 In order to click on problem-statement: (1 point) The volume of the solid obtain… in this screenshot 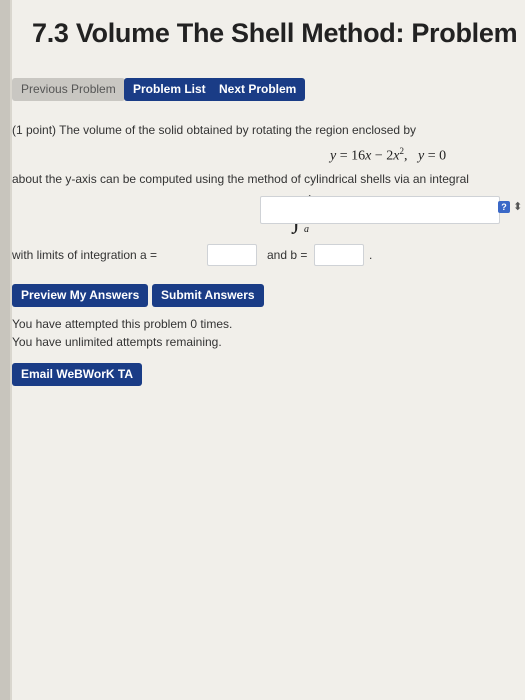, I will do `click(214, 130)`.